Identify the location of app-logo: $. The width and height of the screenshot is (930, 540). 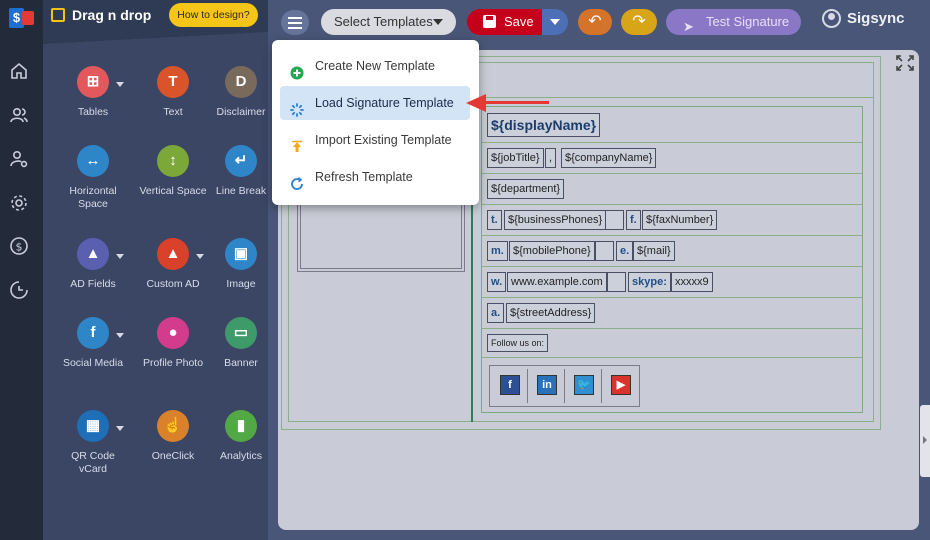
(22, 19).